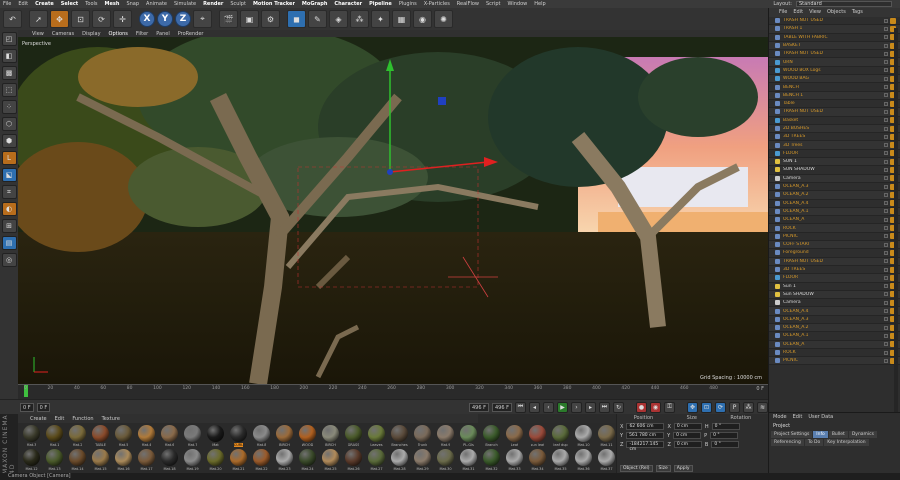 The image size is (900, 480). I want to click on material-menu-texture: Texture, so click(111, 419).